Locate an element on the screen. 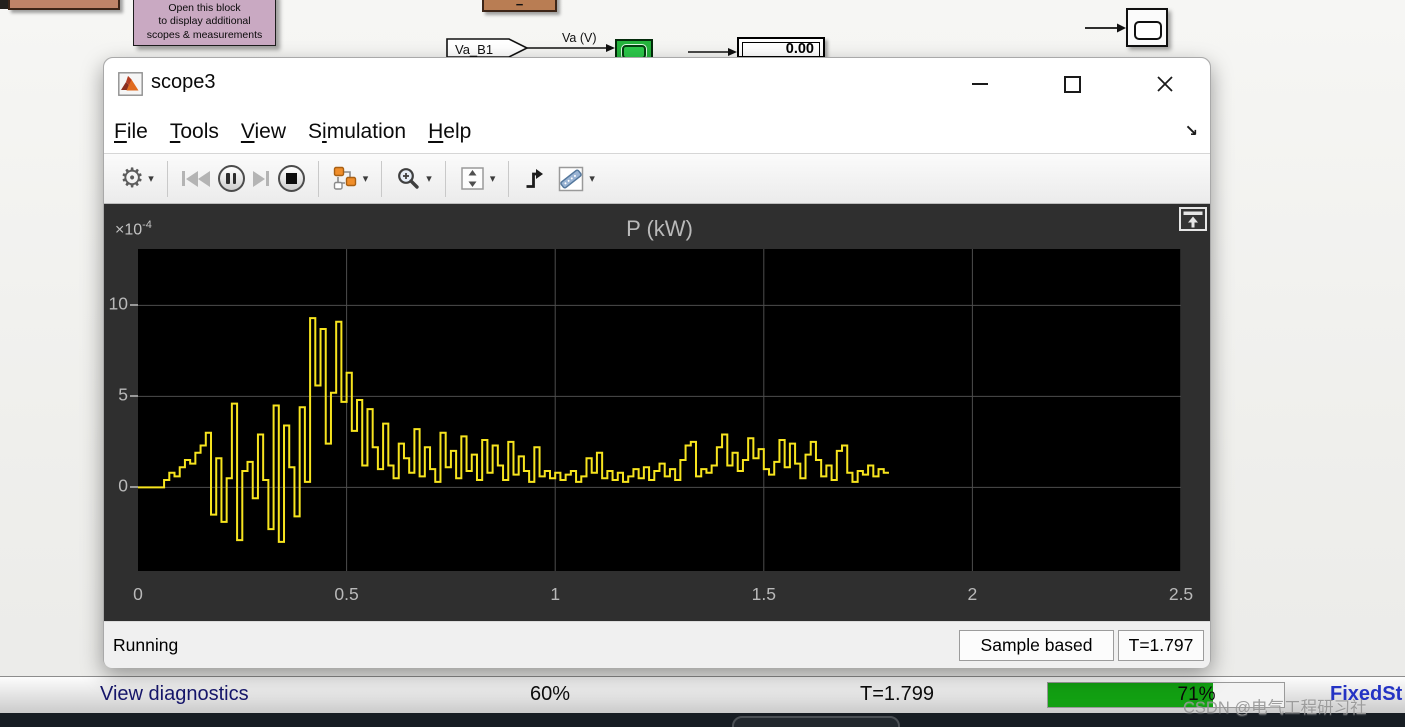 The image size is (1405, 727). close-icon is located at coordinates (1165, 84).